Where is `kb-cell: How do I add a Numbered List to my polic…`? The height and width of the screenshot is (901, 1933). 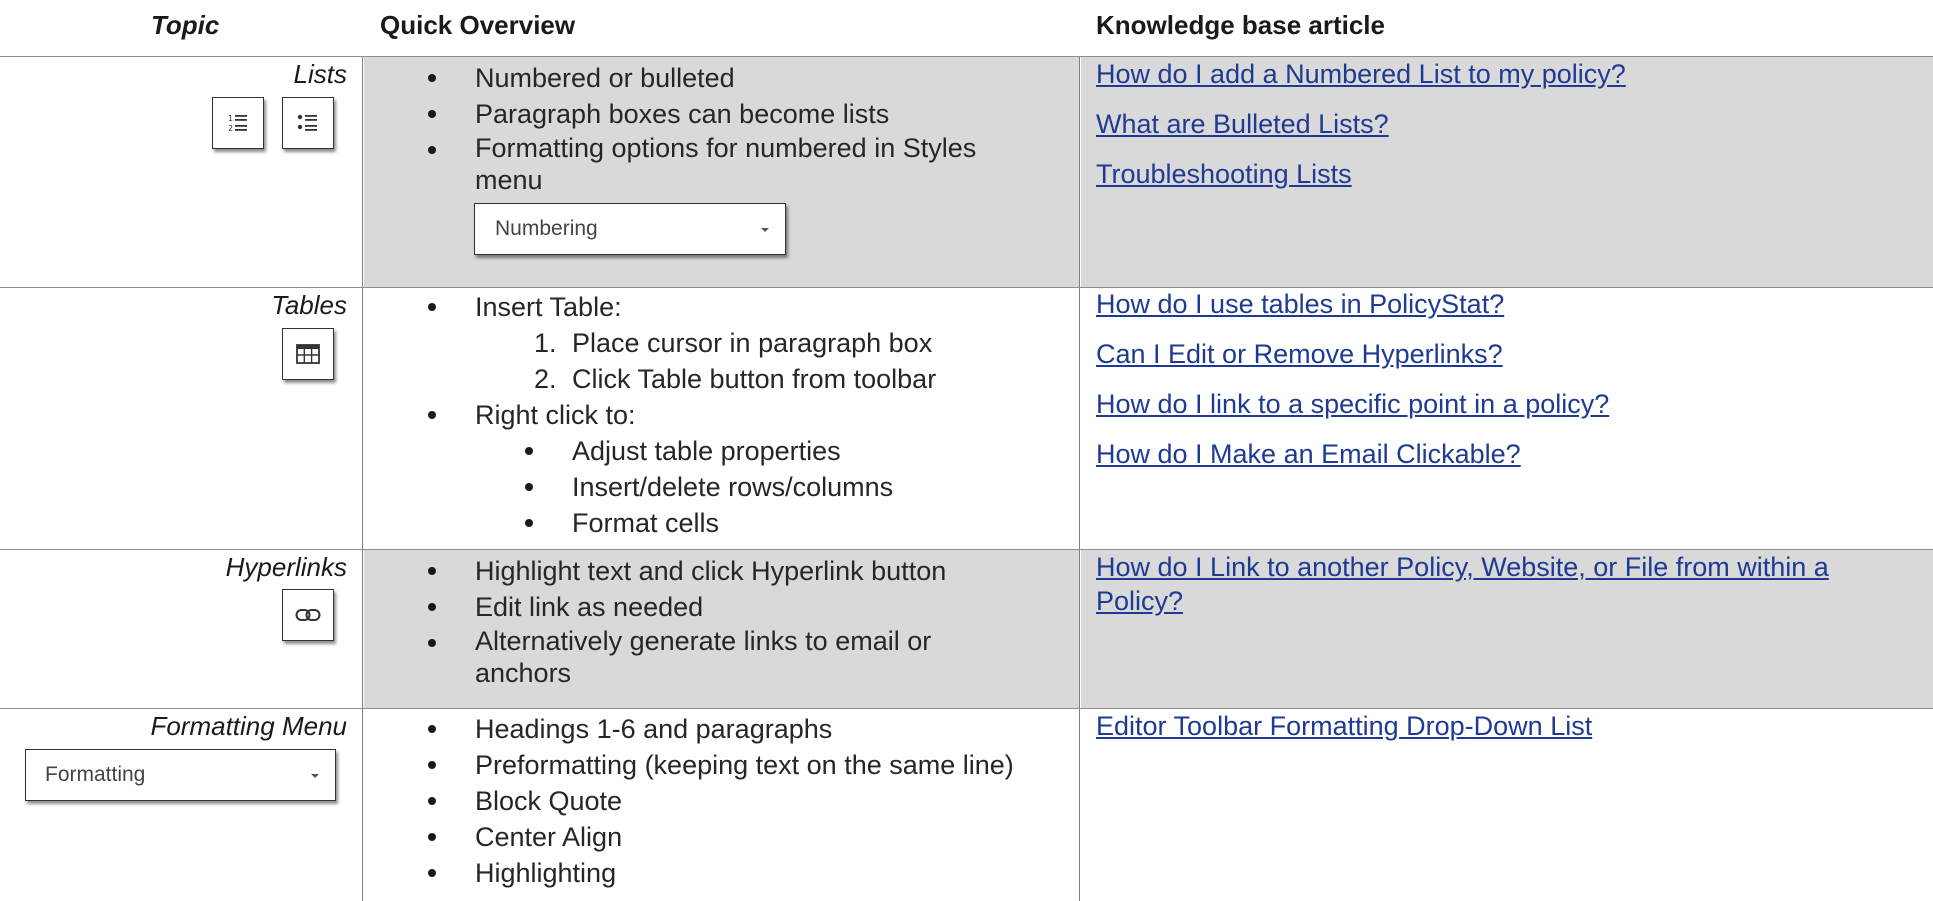
kb-cell: How do I add a Numbered List to my polic… is located at coordinates (1507, 172).